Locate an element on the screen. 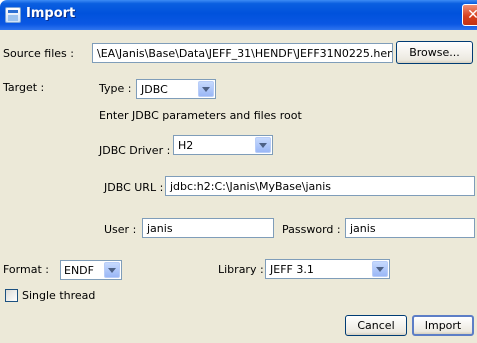  single-thread-label: Single thread is located at coordinates (58, 295).